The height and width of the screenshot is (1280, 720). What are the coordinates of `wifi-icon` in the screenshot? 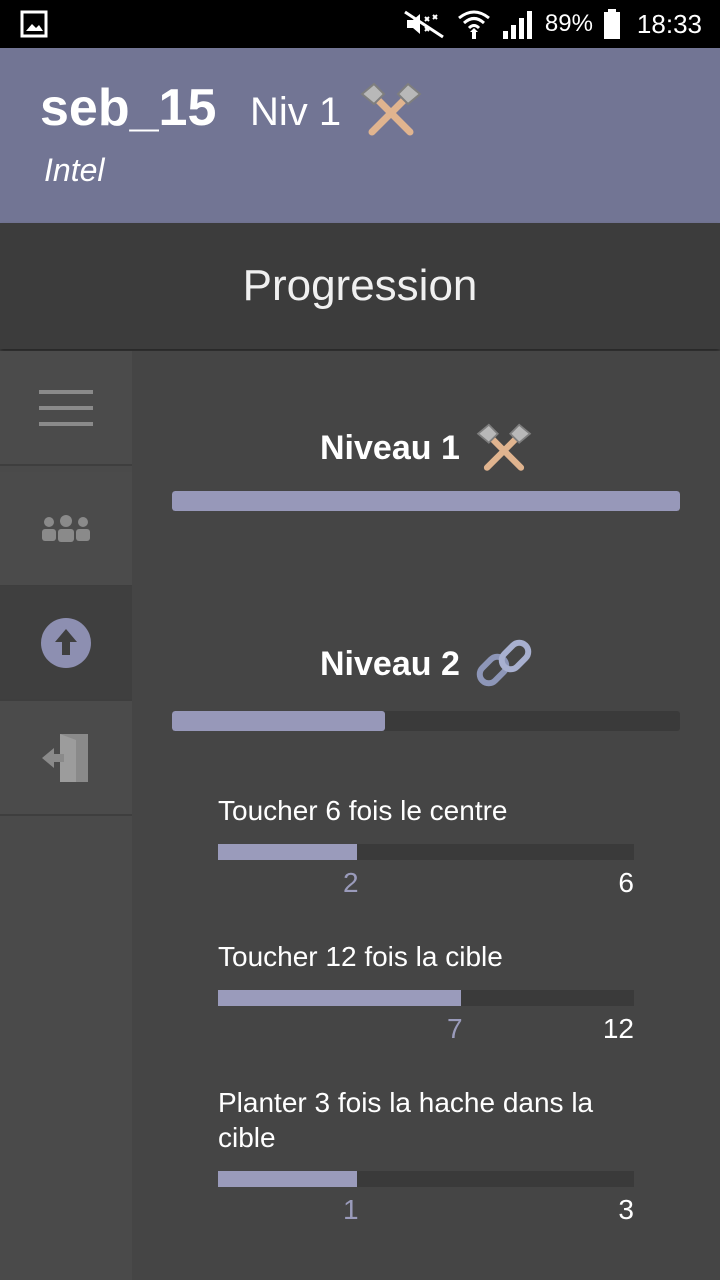 It's located at (473, 24).